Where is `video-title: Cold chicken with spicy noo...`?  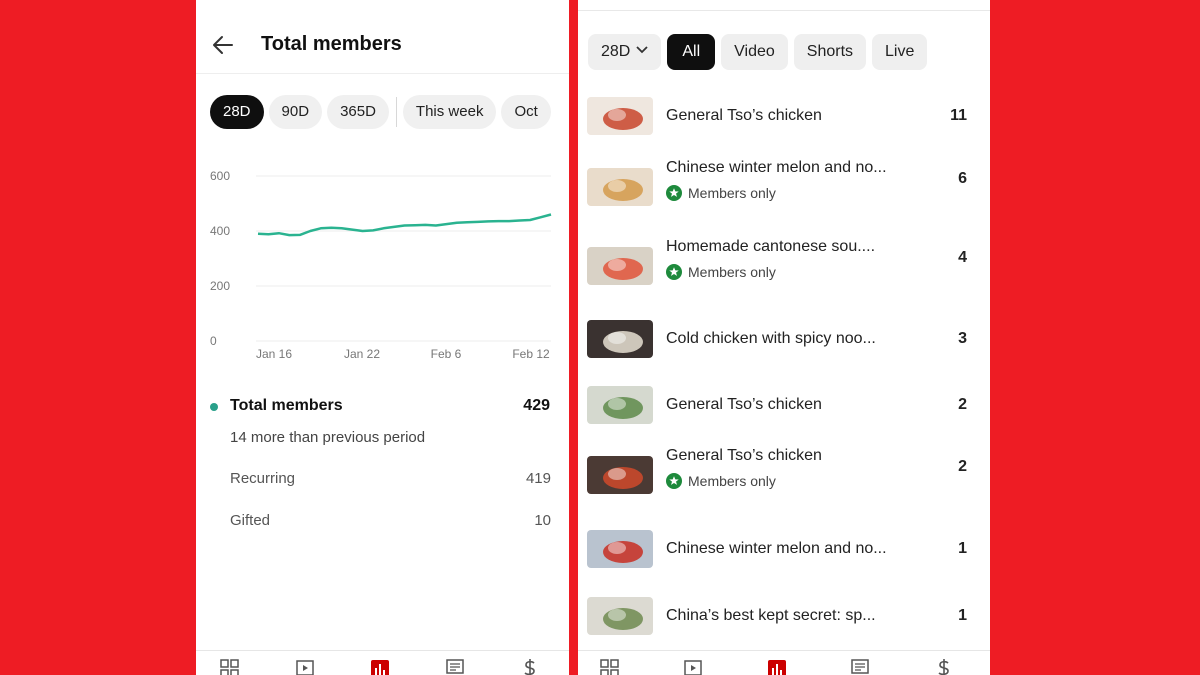
video-title: Cold chicken with spicy noo... is located at coordinates (771, 339).